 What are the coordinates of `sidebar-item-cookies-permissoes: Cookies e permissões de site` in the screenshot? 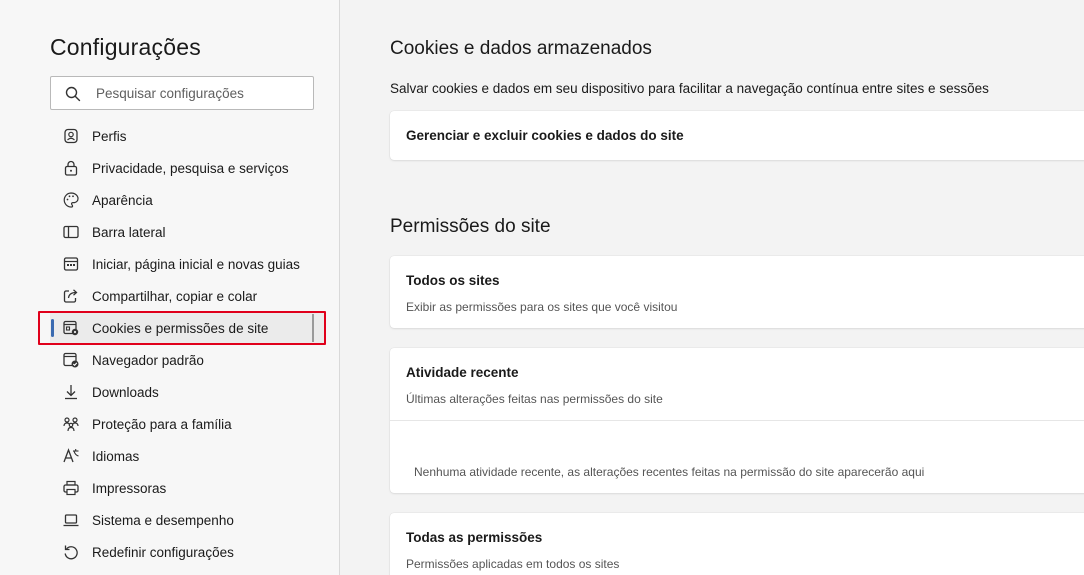 It's located at (188, 328).